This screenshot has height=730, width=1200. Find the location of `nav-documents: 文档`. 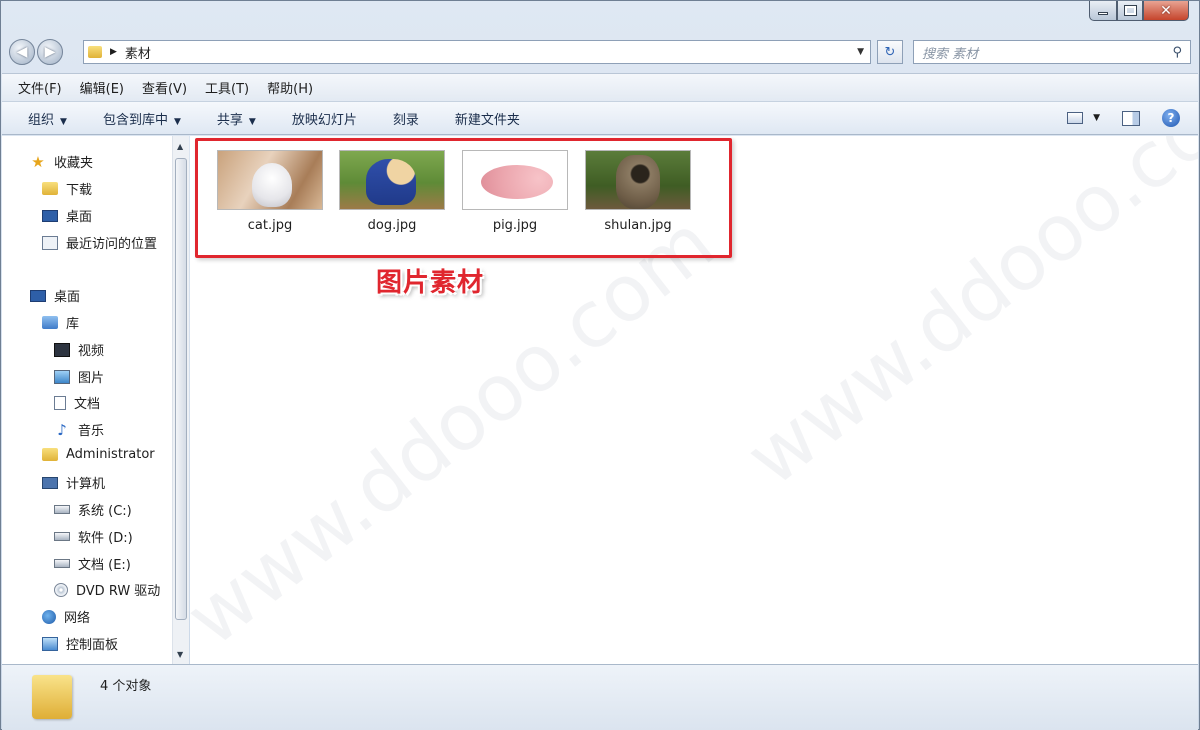

nav-documents: 文档 is located at coordinates (77, 402).